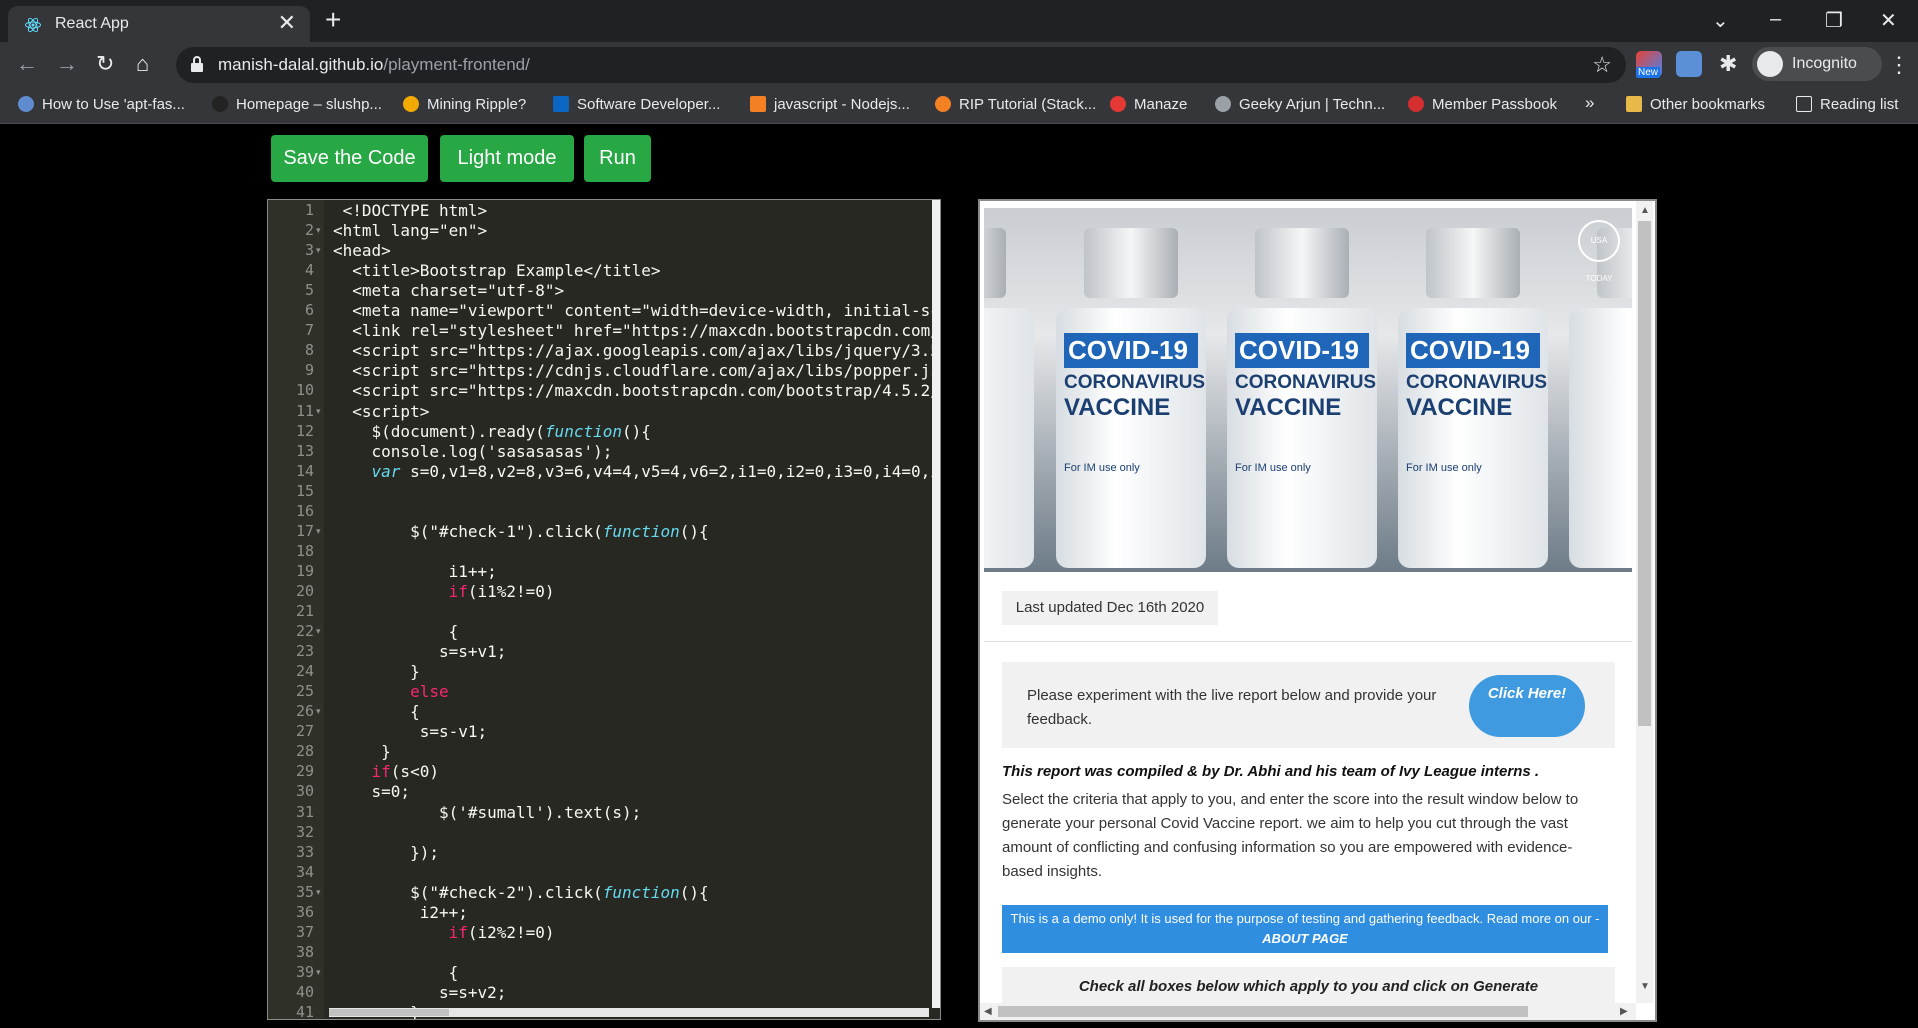 The image size is (1918, 1028). I want to click on code-line: i1++;, so click(415, 572).